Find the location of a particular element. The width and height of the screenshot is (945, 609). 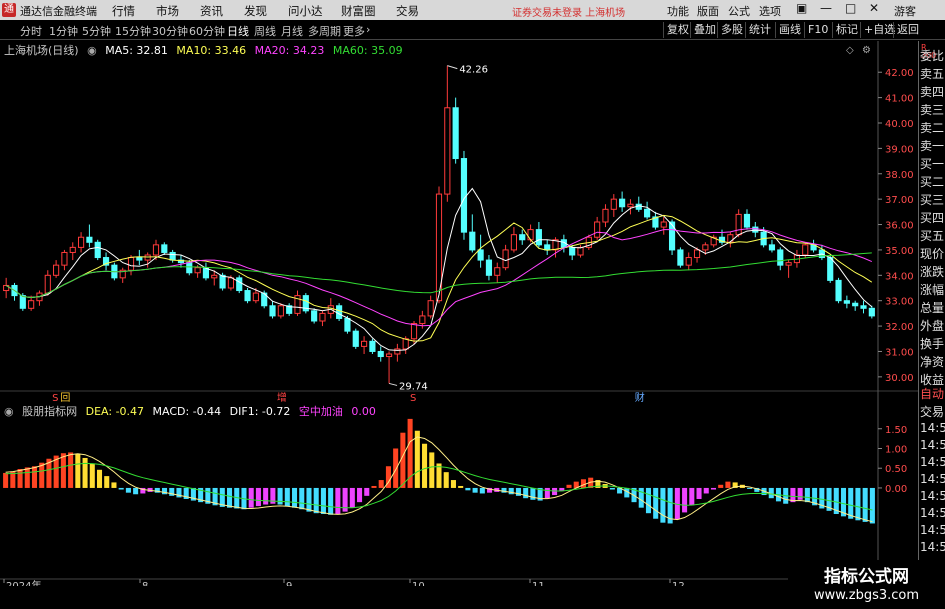

restore-layout-icon: ▣ is located at coordinates (801, 8).